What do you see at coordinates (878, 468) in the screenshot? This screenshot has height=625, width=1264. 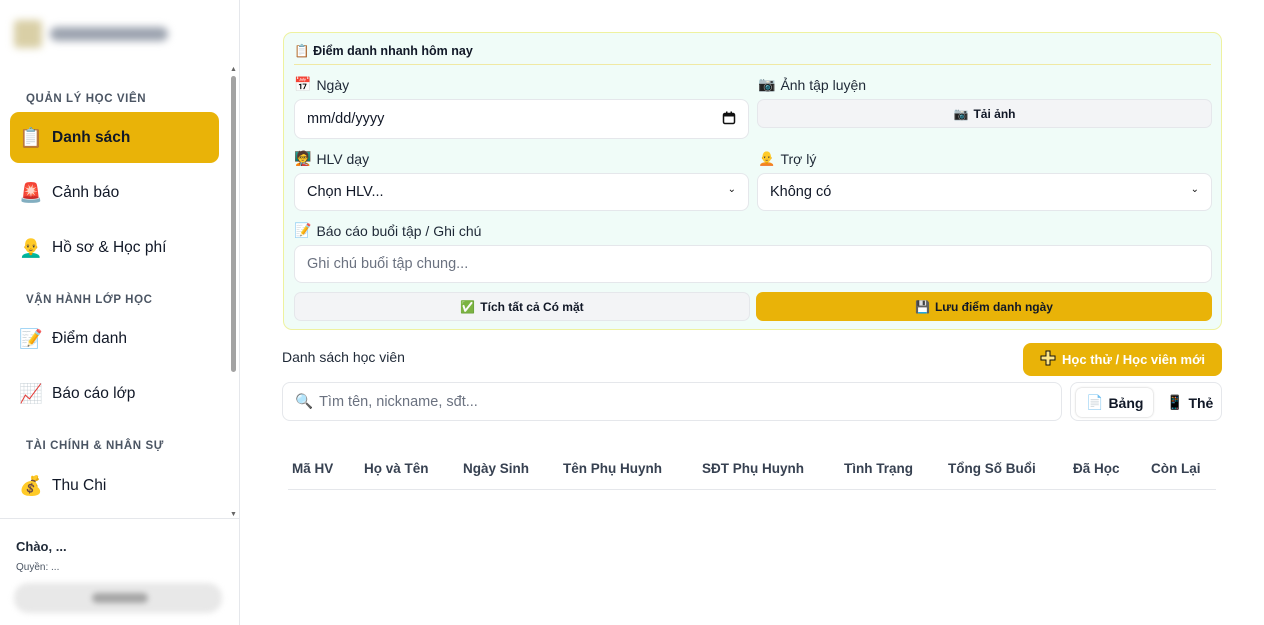 I see `column-header: Tình Trạng` at bounding box center [878, 468].